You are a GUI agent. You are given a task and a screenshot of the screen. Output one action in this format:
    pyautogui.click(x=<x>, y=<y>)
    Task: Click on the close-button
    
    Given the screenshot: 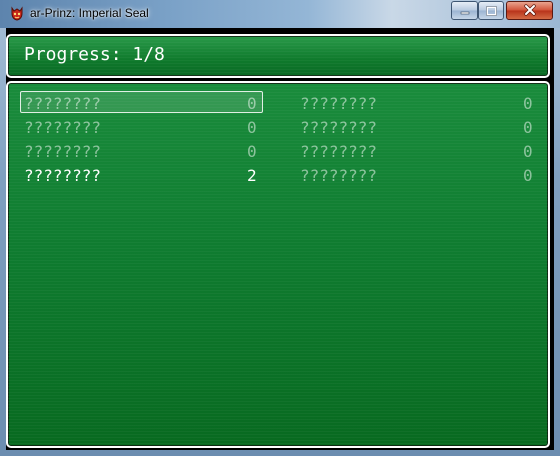 What is the action you would take?
    pyautogui.click(x=529, y=10)
    